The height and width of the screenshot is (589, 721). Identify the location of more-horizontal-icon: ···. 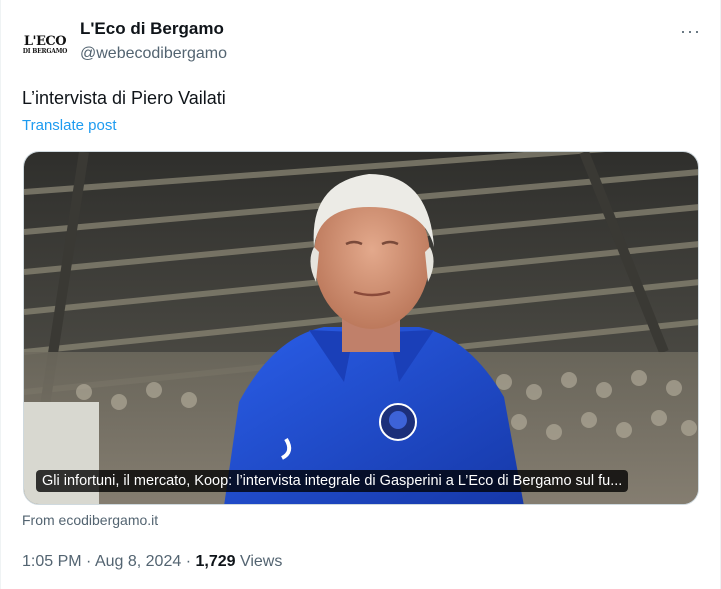
(690, 31).